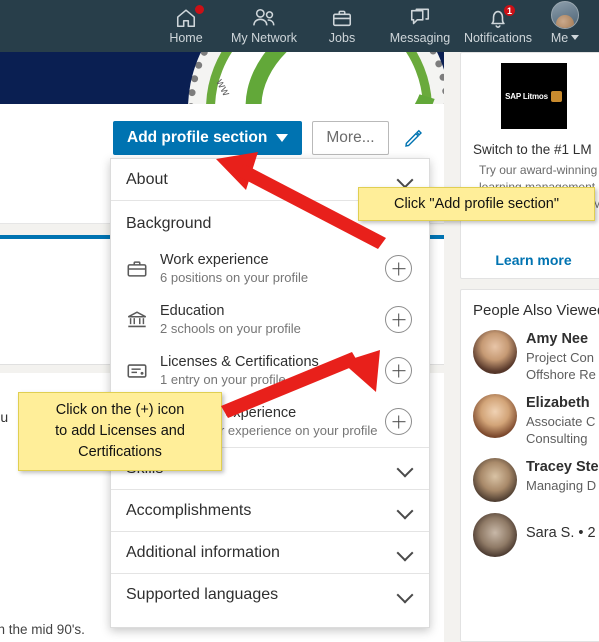 The image size is (599, 642). What do you see at coordinates (147, 179) in the screenshot?
I see `dropdown-section-about-label: About` at bounding box center [147, 179].